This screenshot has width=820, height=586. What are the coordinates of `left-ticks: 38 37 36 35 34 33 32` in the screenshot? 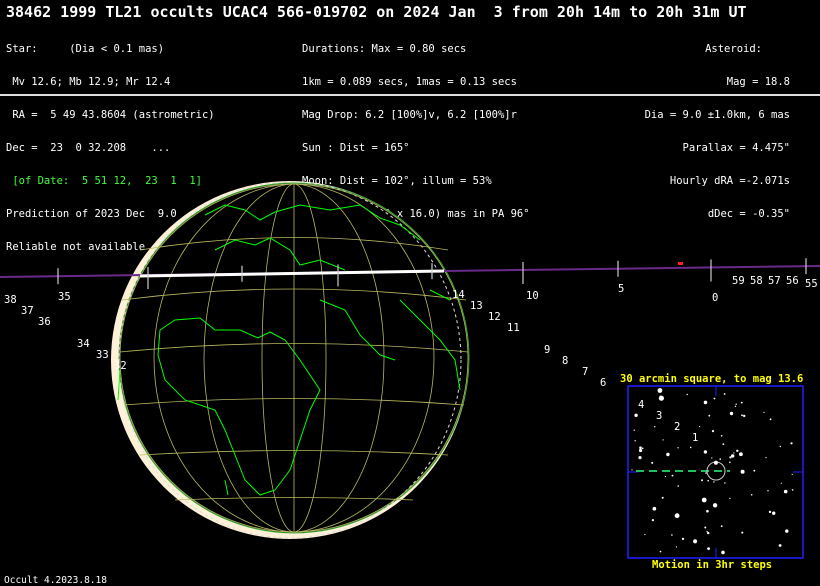 It's located at (65, 328).